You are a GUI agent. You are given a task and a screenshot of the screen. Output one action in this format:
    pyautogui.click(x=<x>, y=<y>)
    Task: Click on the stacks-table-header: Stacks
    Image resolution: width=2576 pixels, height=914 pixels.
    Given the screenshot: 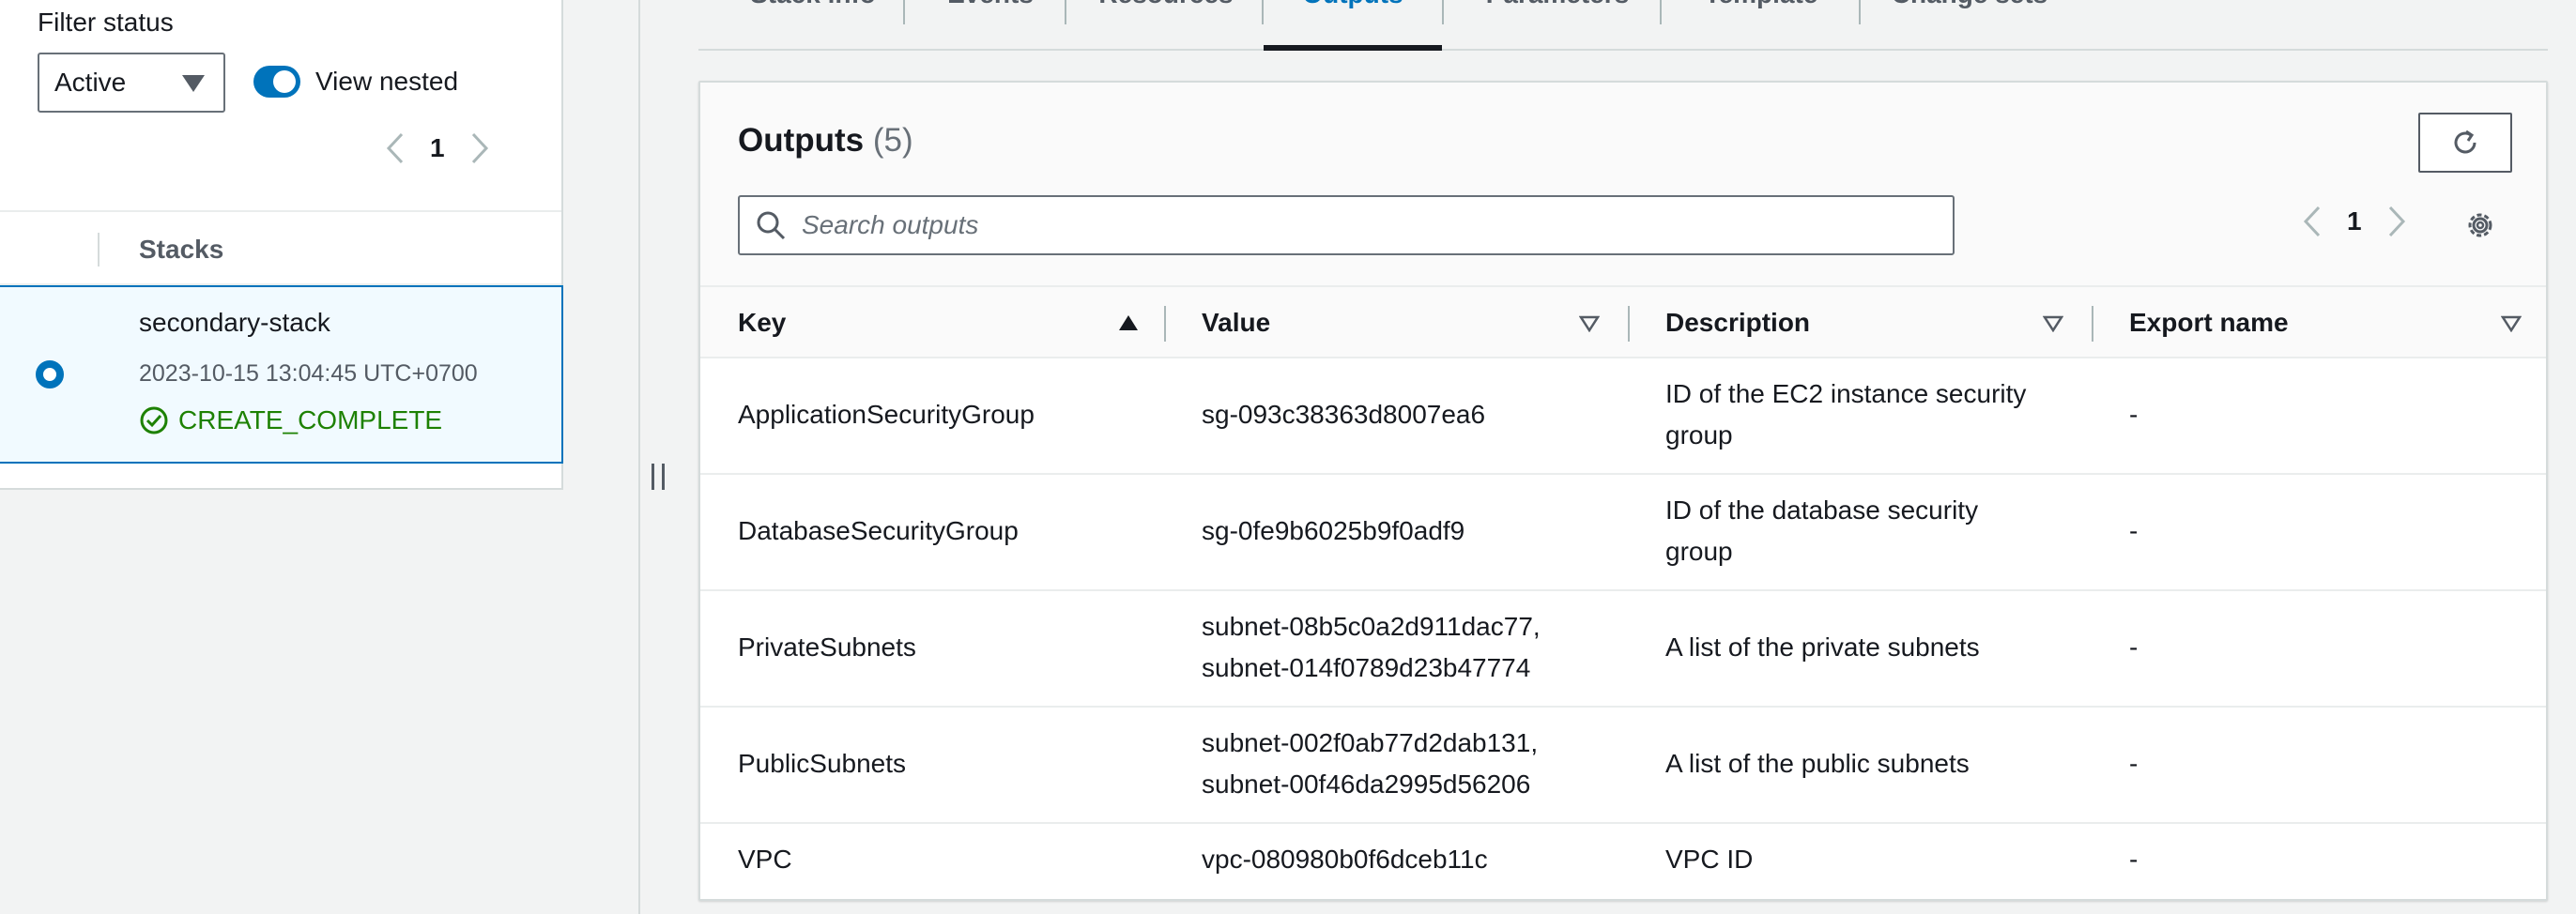 What is the action you would take?
    pyautogui.click(x=280, y=247)
    